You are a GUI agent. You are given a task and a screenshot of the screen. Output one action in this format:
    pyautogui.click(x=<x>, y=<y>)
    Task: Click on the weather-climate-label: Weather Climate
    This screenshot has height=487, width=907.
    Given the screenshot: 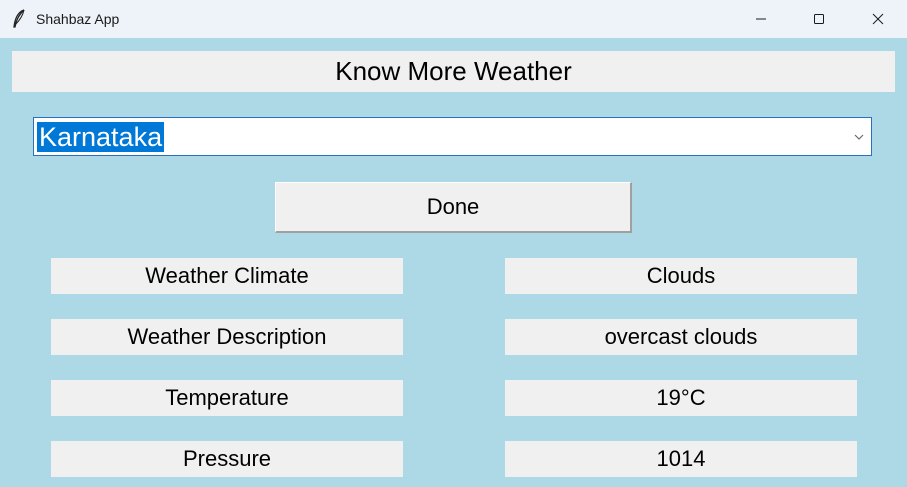 What is the action you would take?
    pyautogui.click(x=227, y=276)
    